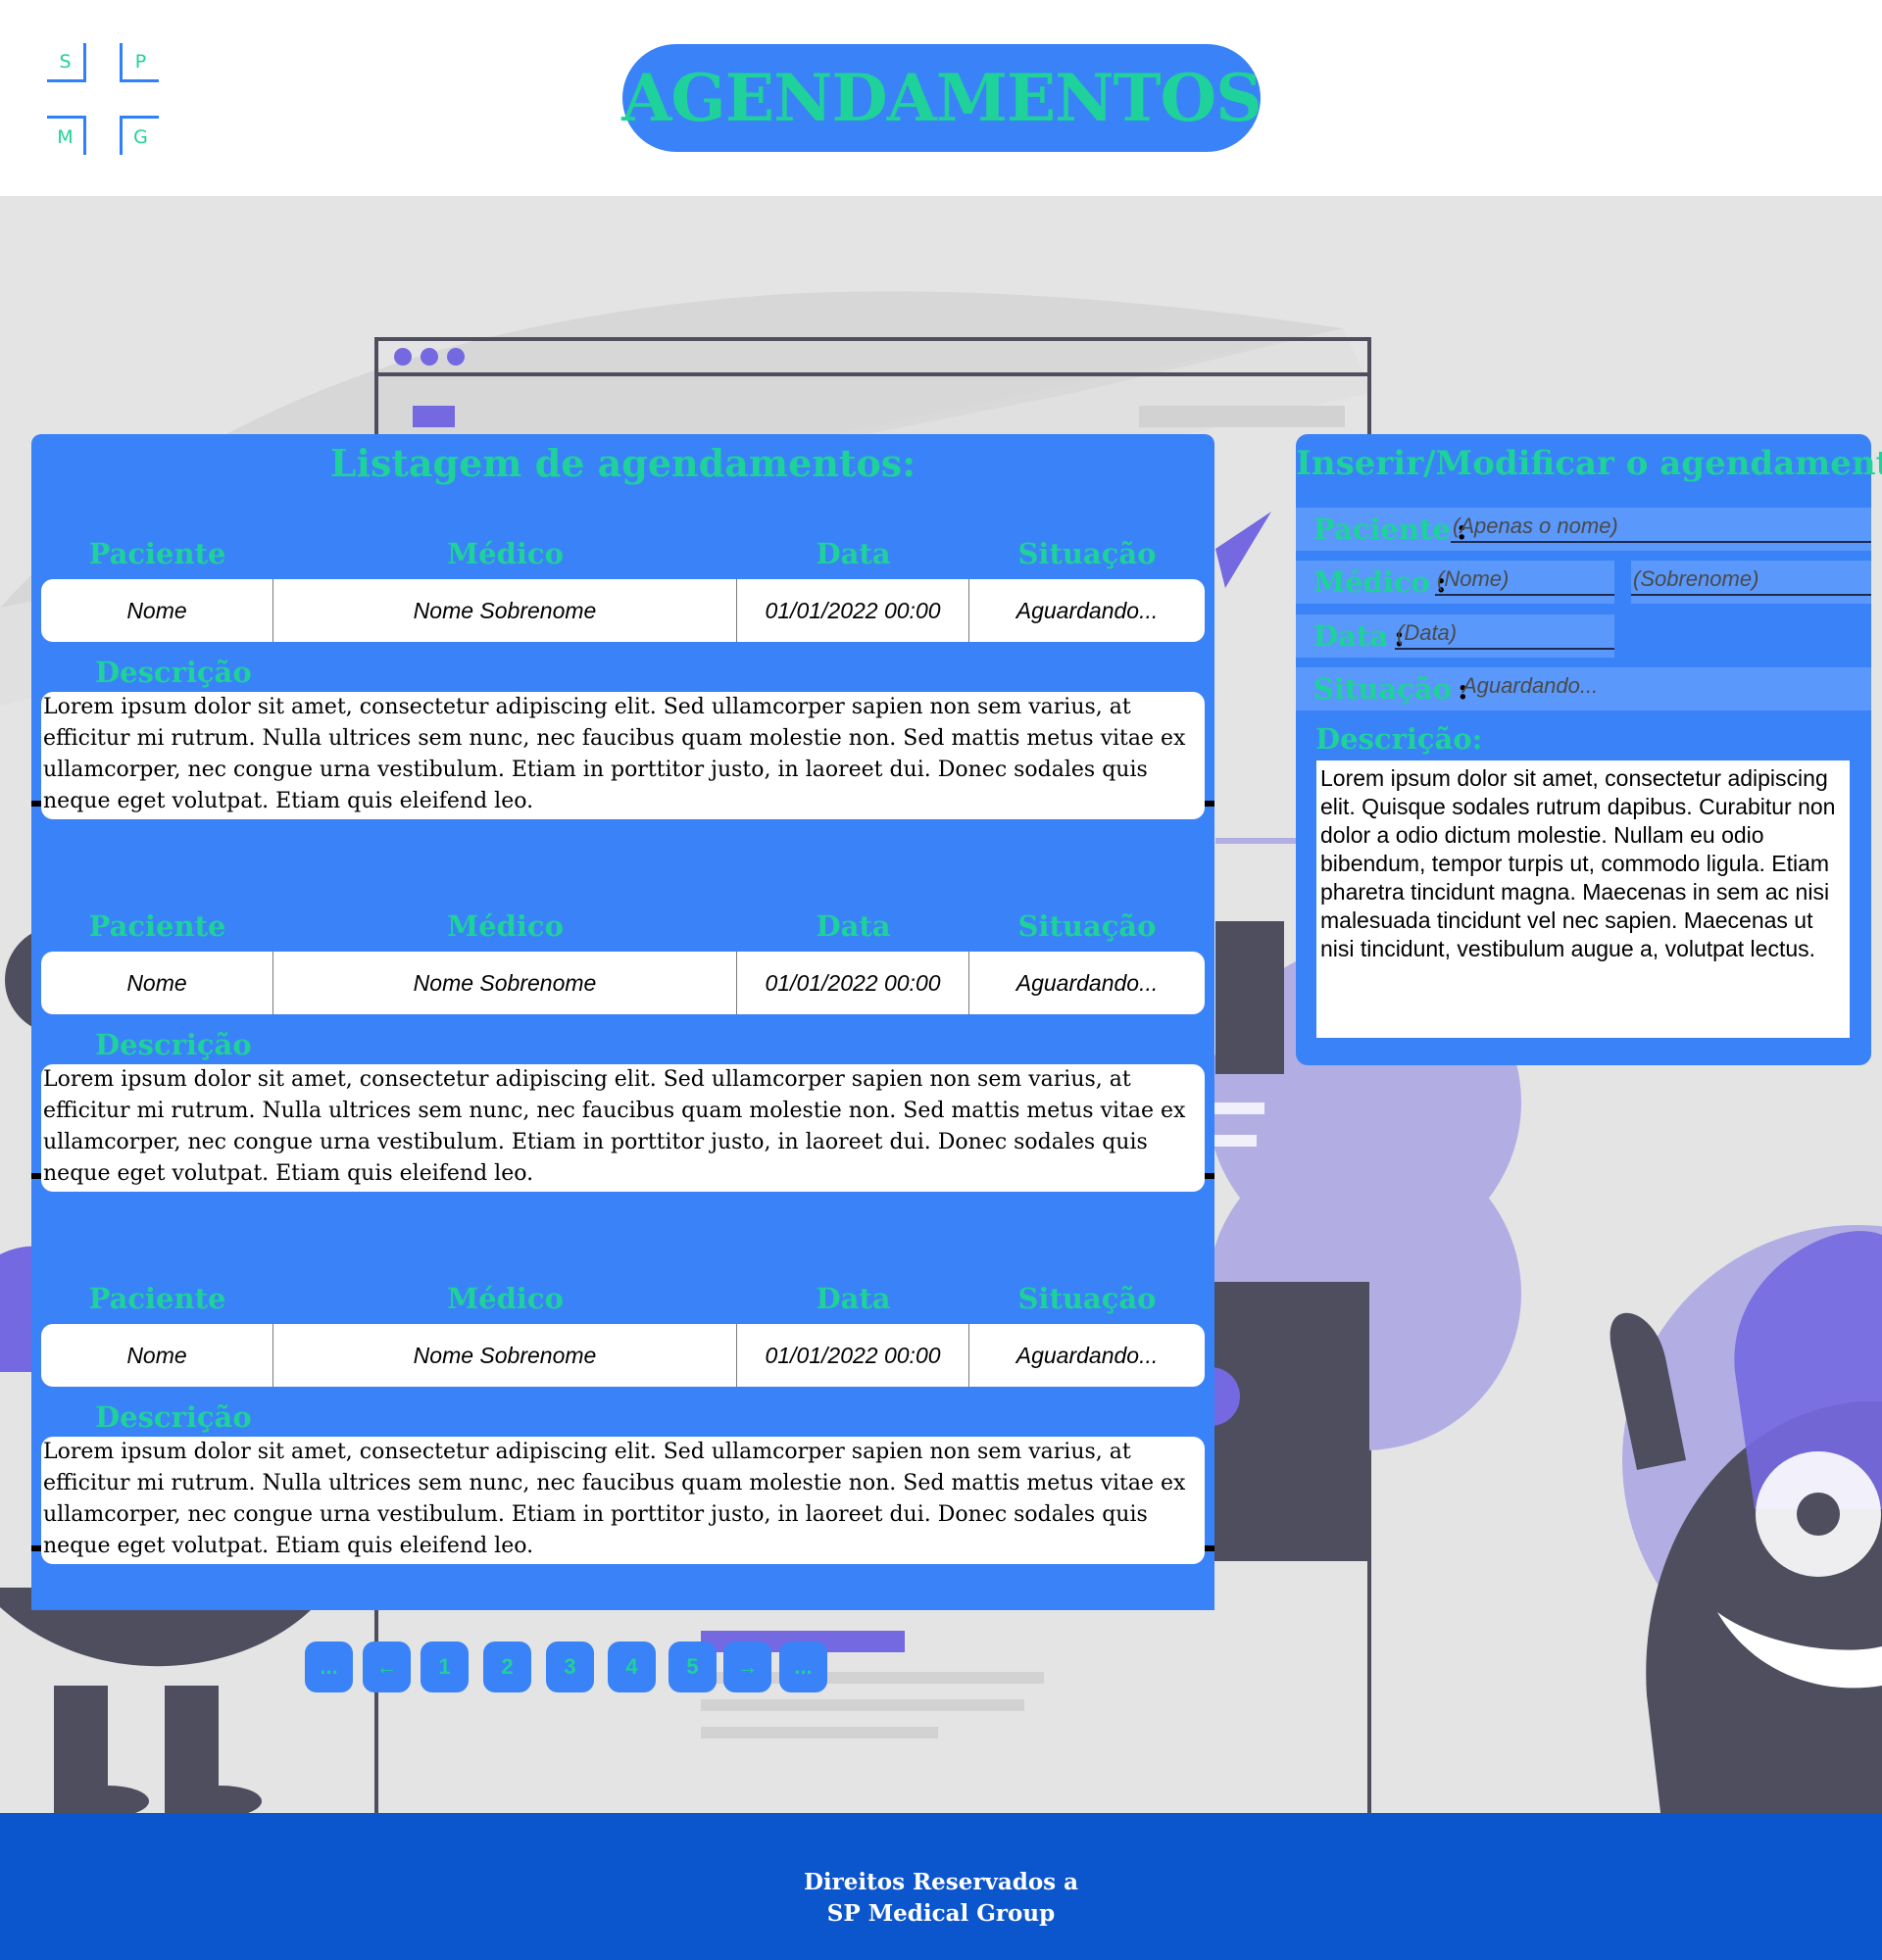  What do you see at coordinates (1399, 739) in the screenshot?
I see `form-description-label: Descrição:` at bounding box center [1399, 739].